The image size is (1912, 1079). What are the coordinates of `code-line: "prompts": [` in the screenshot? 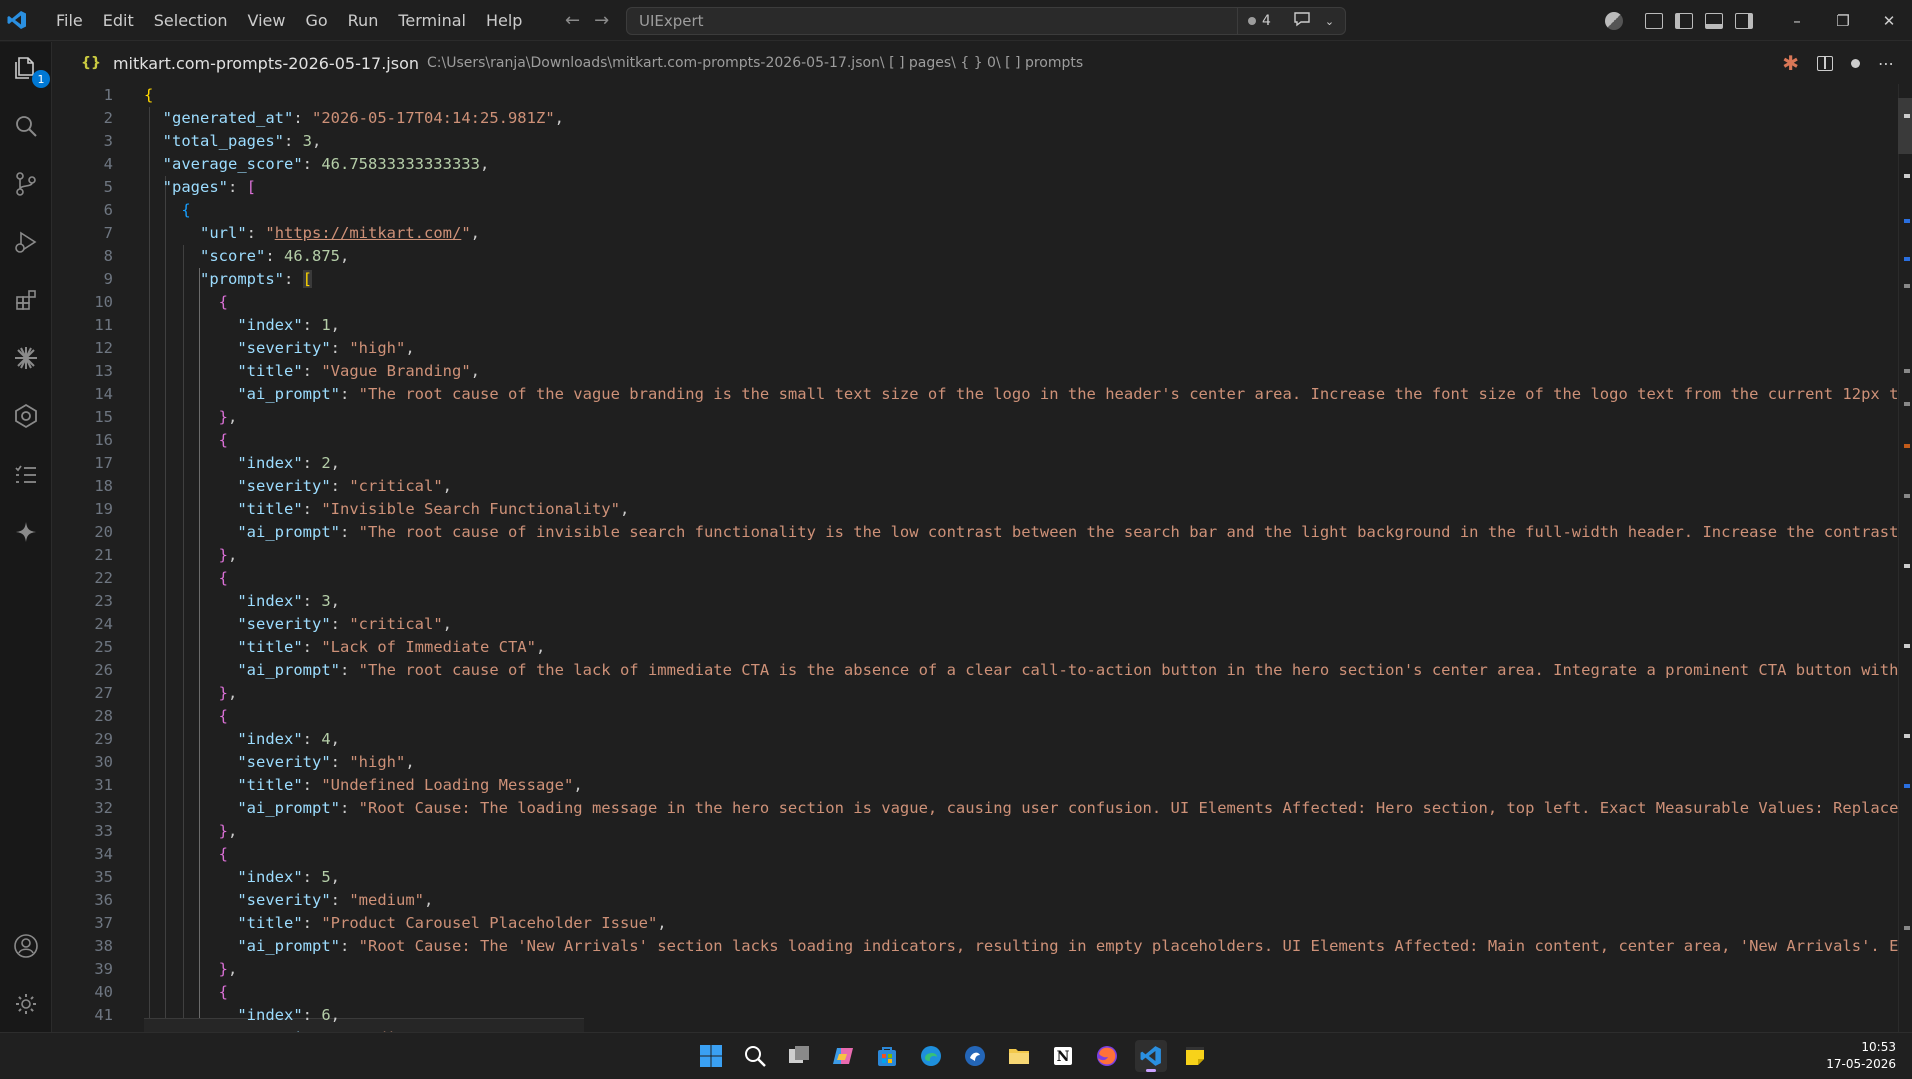 It's located at (256, 279).